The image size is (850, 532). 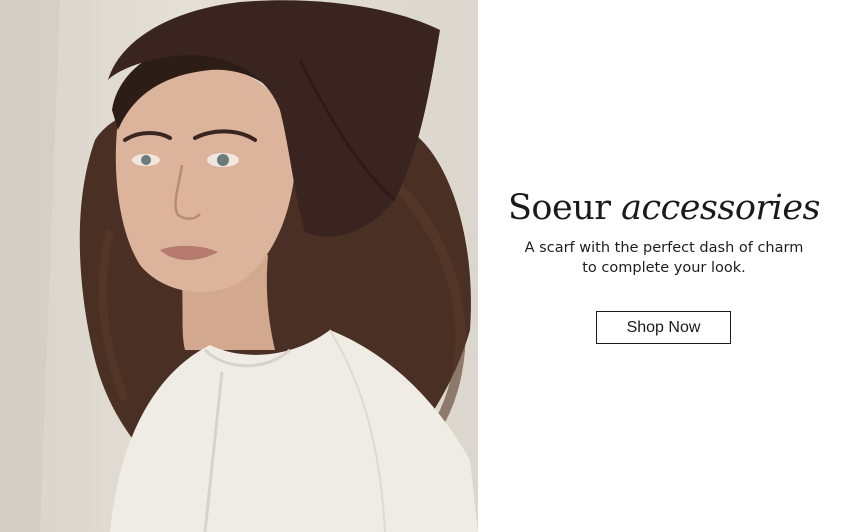 I want to click on subtext-line-1: A scarf with the perfect dash of charm, so click(x=664, y=248).